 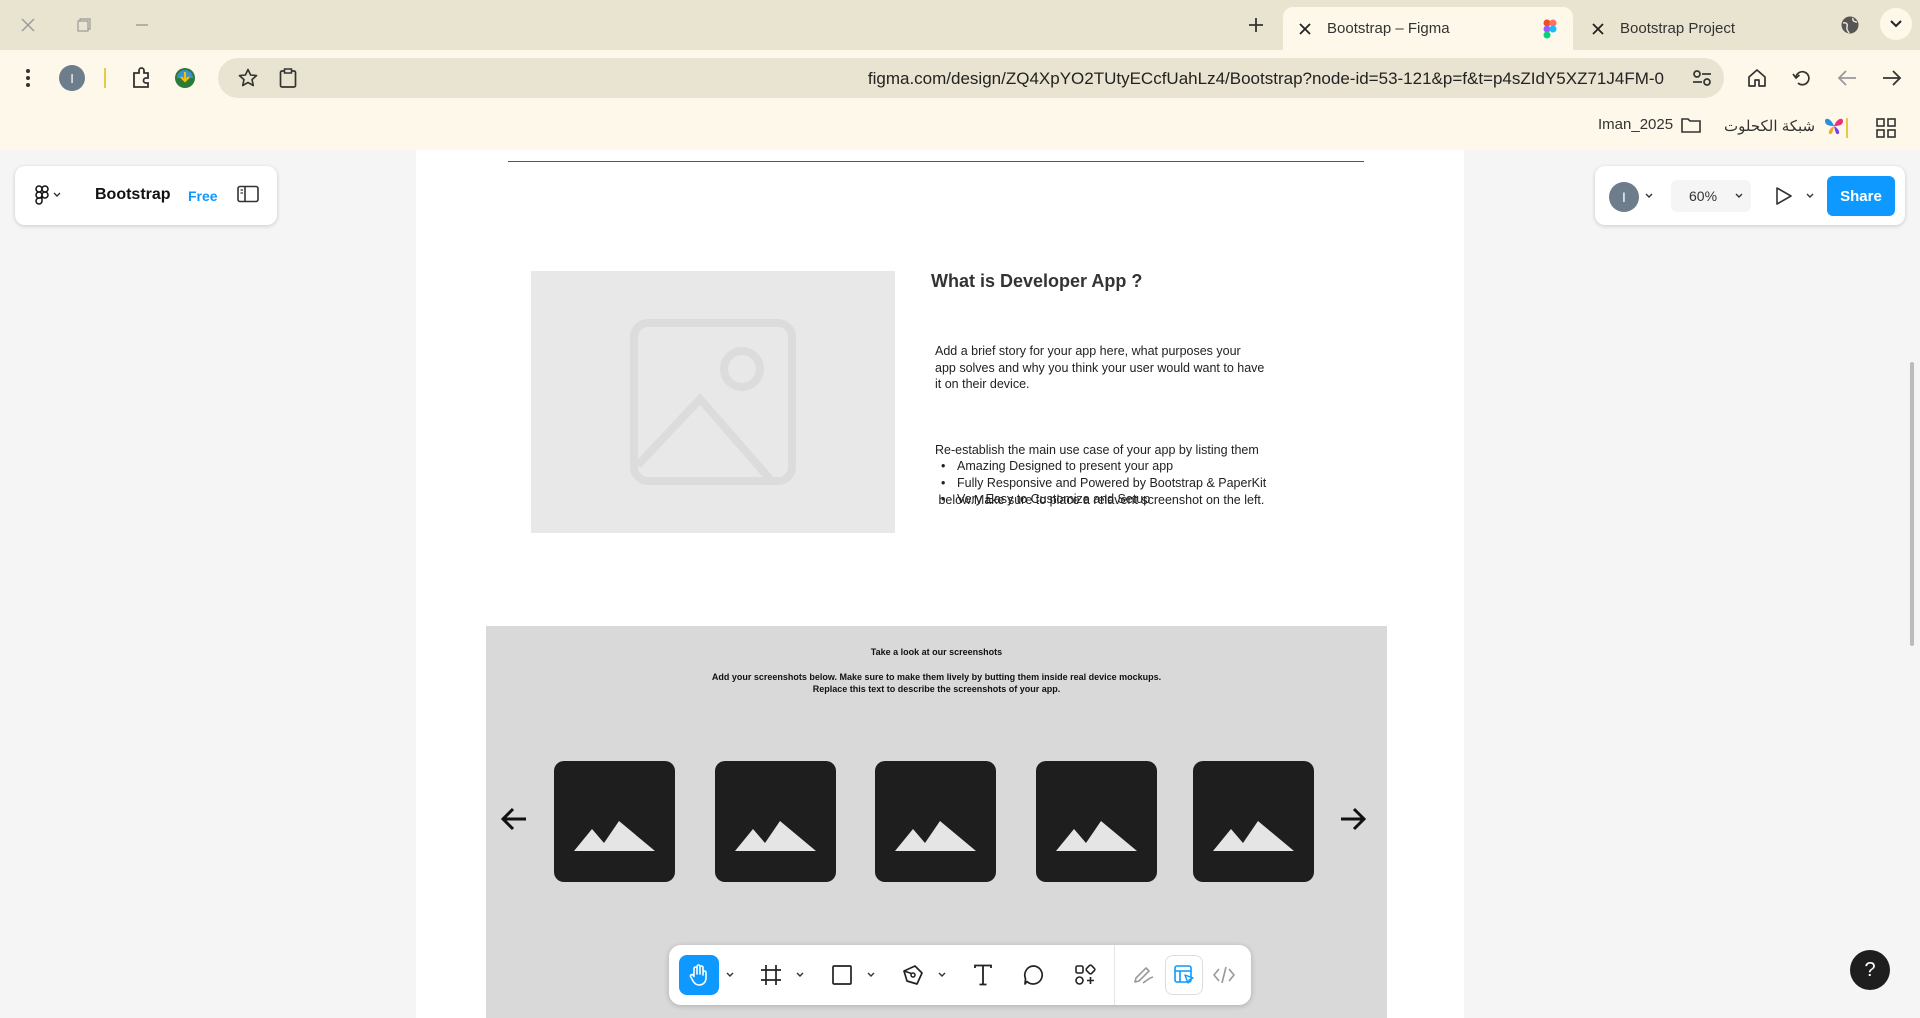 I want to click on profile-avatar: I, so click(x=72, y=78).